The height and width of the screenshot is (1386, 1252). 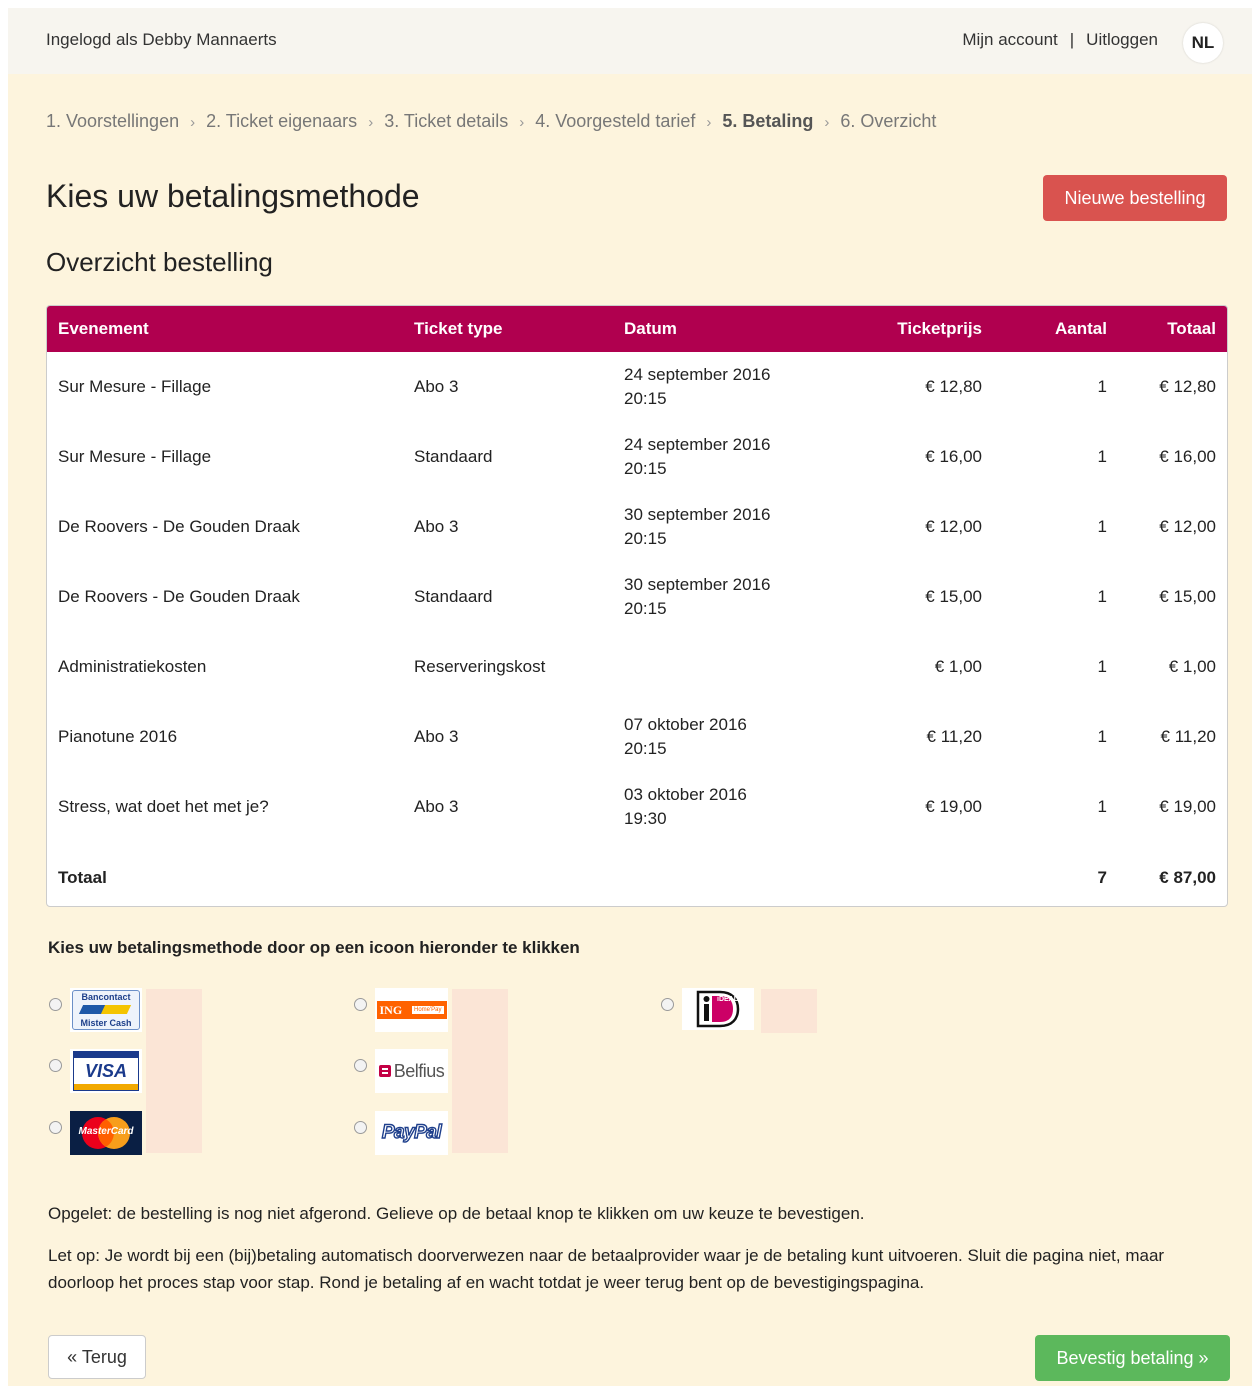 I want to click on col-header-quantity: Aantal, so click(x=1081, y=328).